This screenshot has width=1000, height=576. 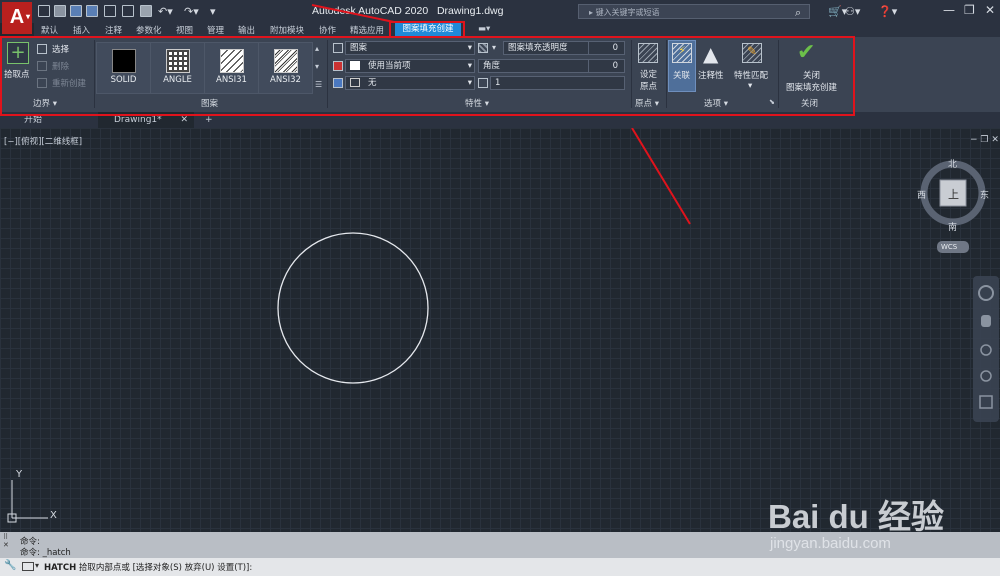 What do you see at coordinates (557, 83) in the screenshot?
I see `scale-field: 1` at bounding box center [557, 83].